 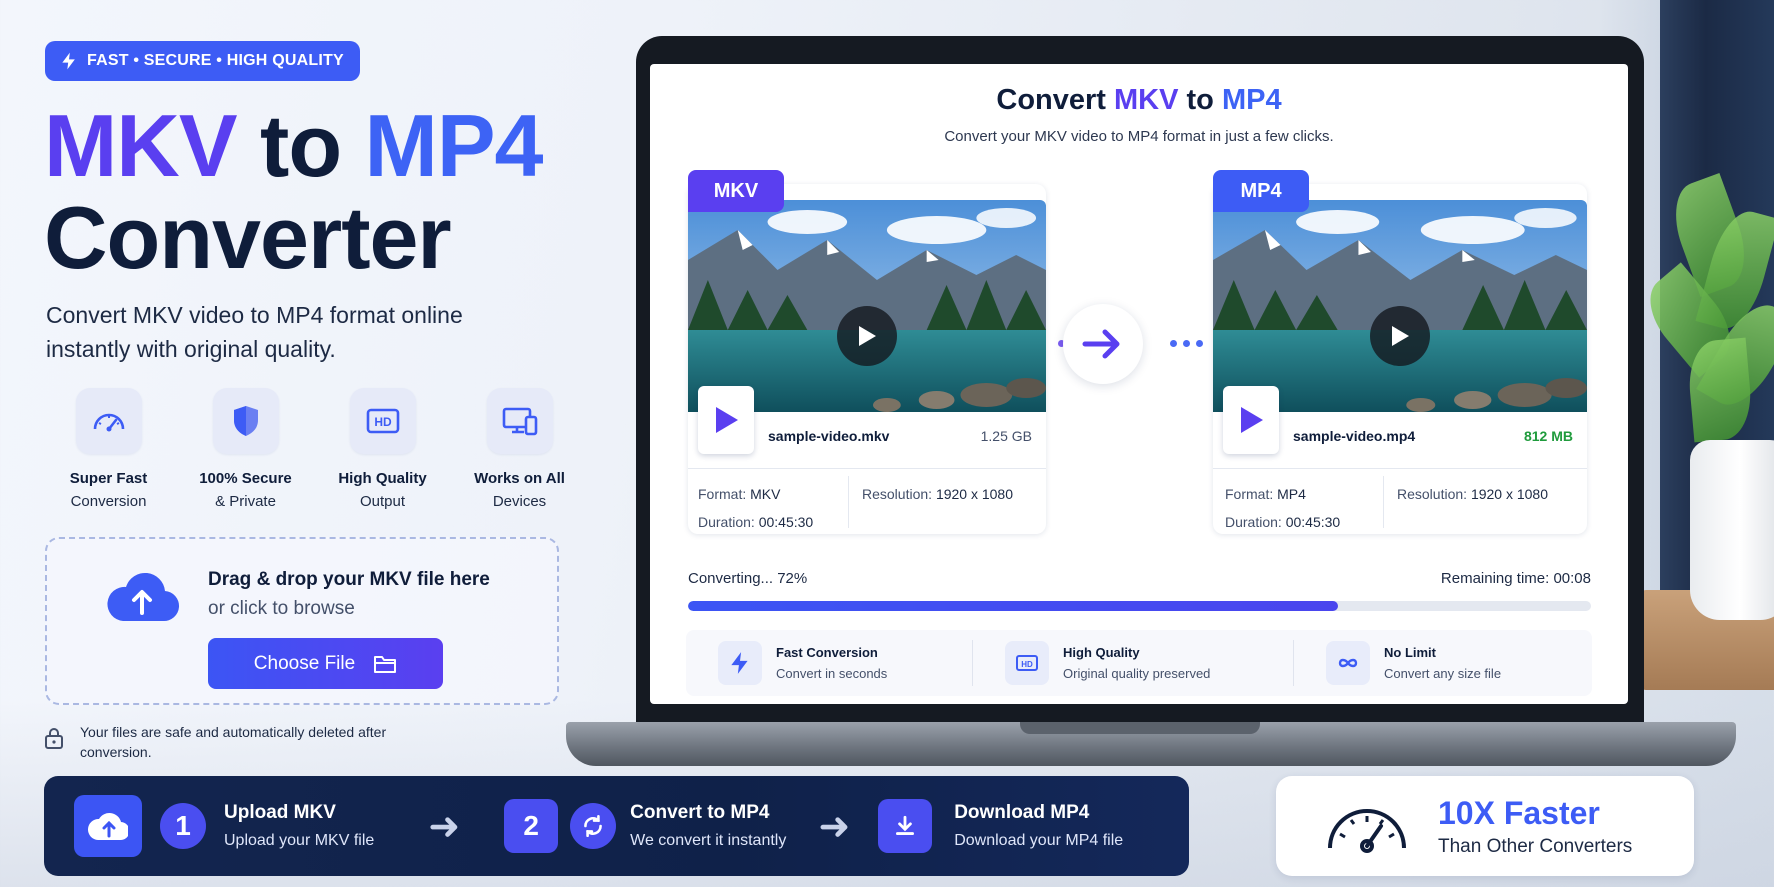 What do you see at coordinates (1146, 100) in the screenshot?
I see `screen-title-mkv: MKV` at bounding box center [1146, 100].